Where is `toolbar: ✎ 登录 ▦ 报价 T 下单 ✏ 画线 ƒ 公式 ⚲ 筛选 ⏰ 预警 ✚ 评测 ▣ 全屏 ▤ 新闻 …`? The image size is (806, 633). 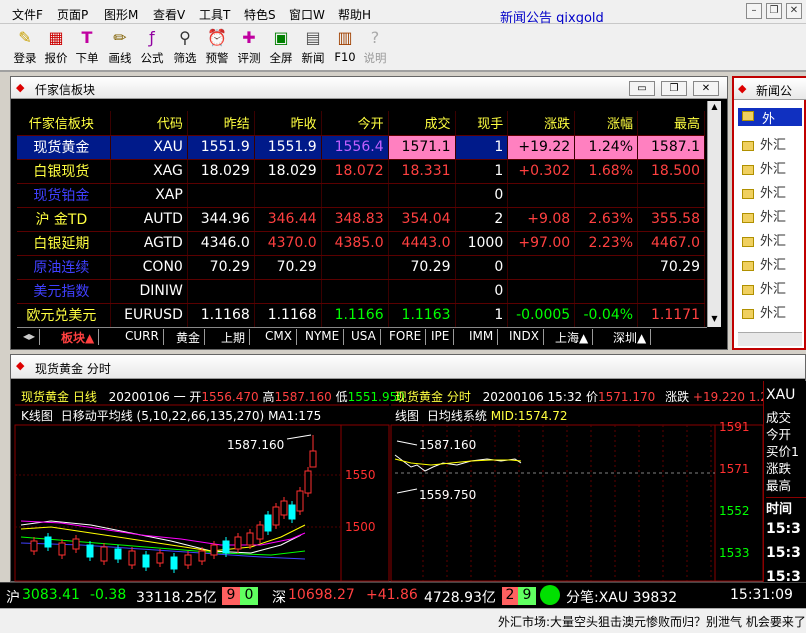 toolbar: ✎ 登录 ▦ 报价 T 下单 ✏ 画线 ƒ 公式 ⚲ 筛选 ⏰ 预警 ✚ 评测 ▣ 全屏 ▤ 新闻 … is located at coordinates (403, 48).